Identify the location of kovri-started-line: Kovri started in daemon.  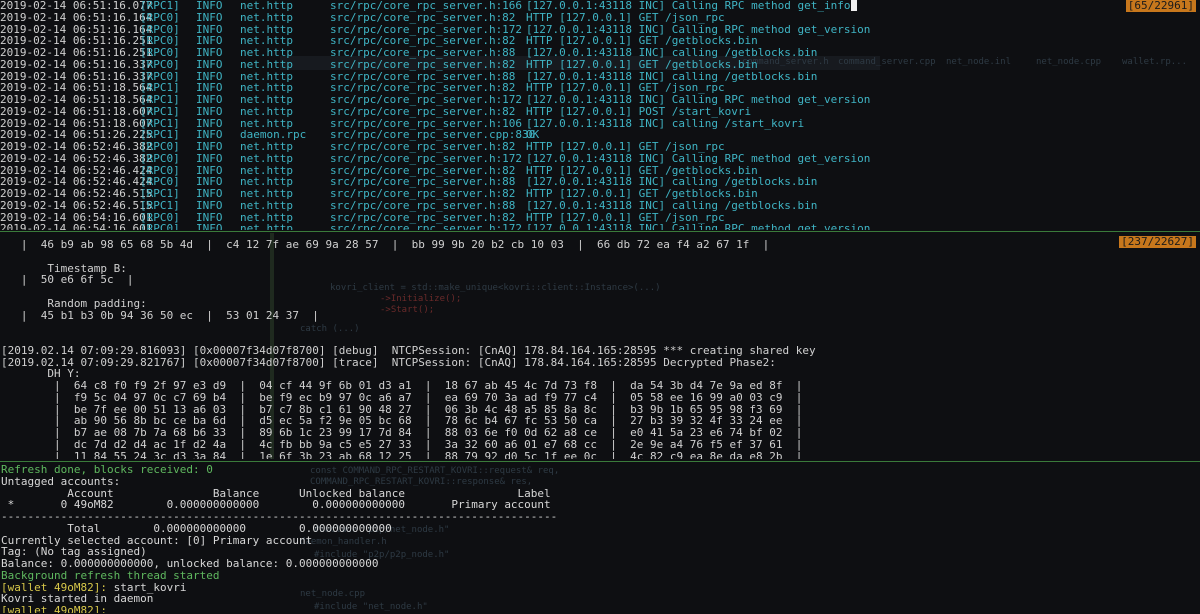
(77, 599).